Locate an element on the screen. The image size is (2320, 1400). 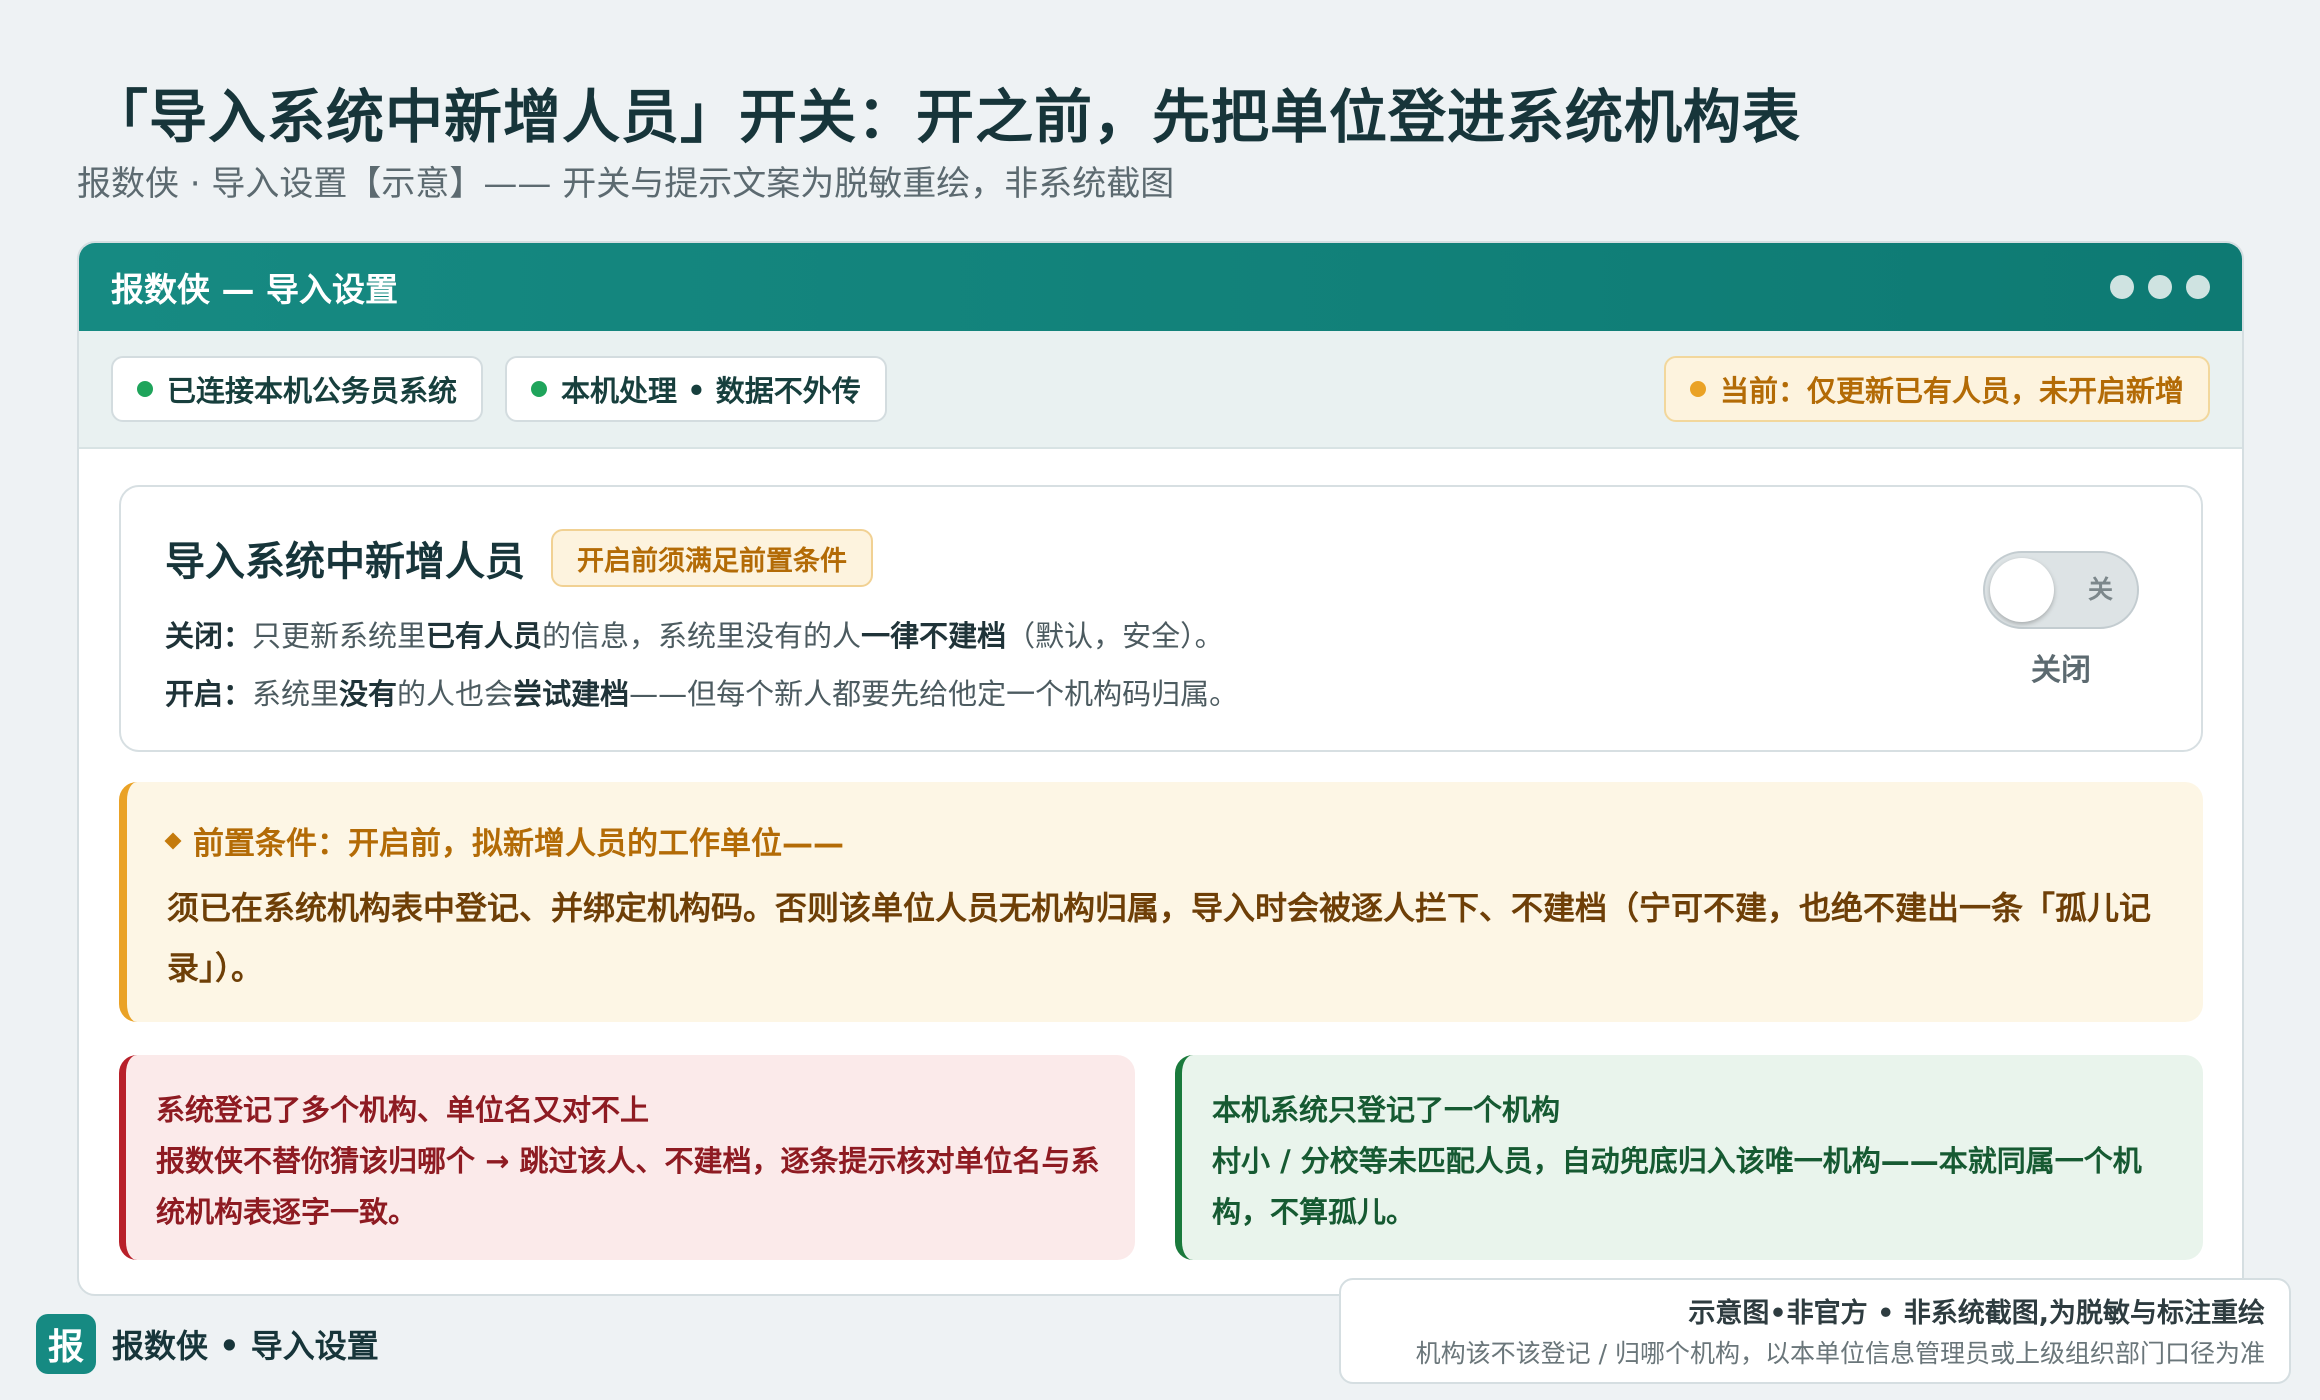
toggle-state-label: 关闭 is located at coordinates (2061, 670).